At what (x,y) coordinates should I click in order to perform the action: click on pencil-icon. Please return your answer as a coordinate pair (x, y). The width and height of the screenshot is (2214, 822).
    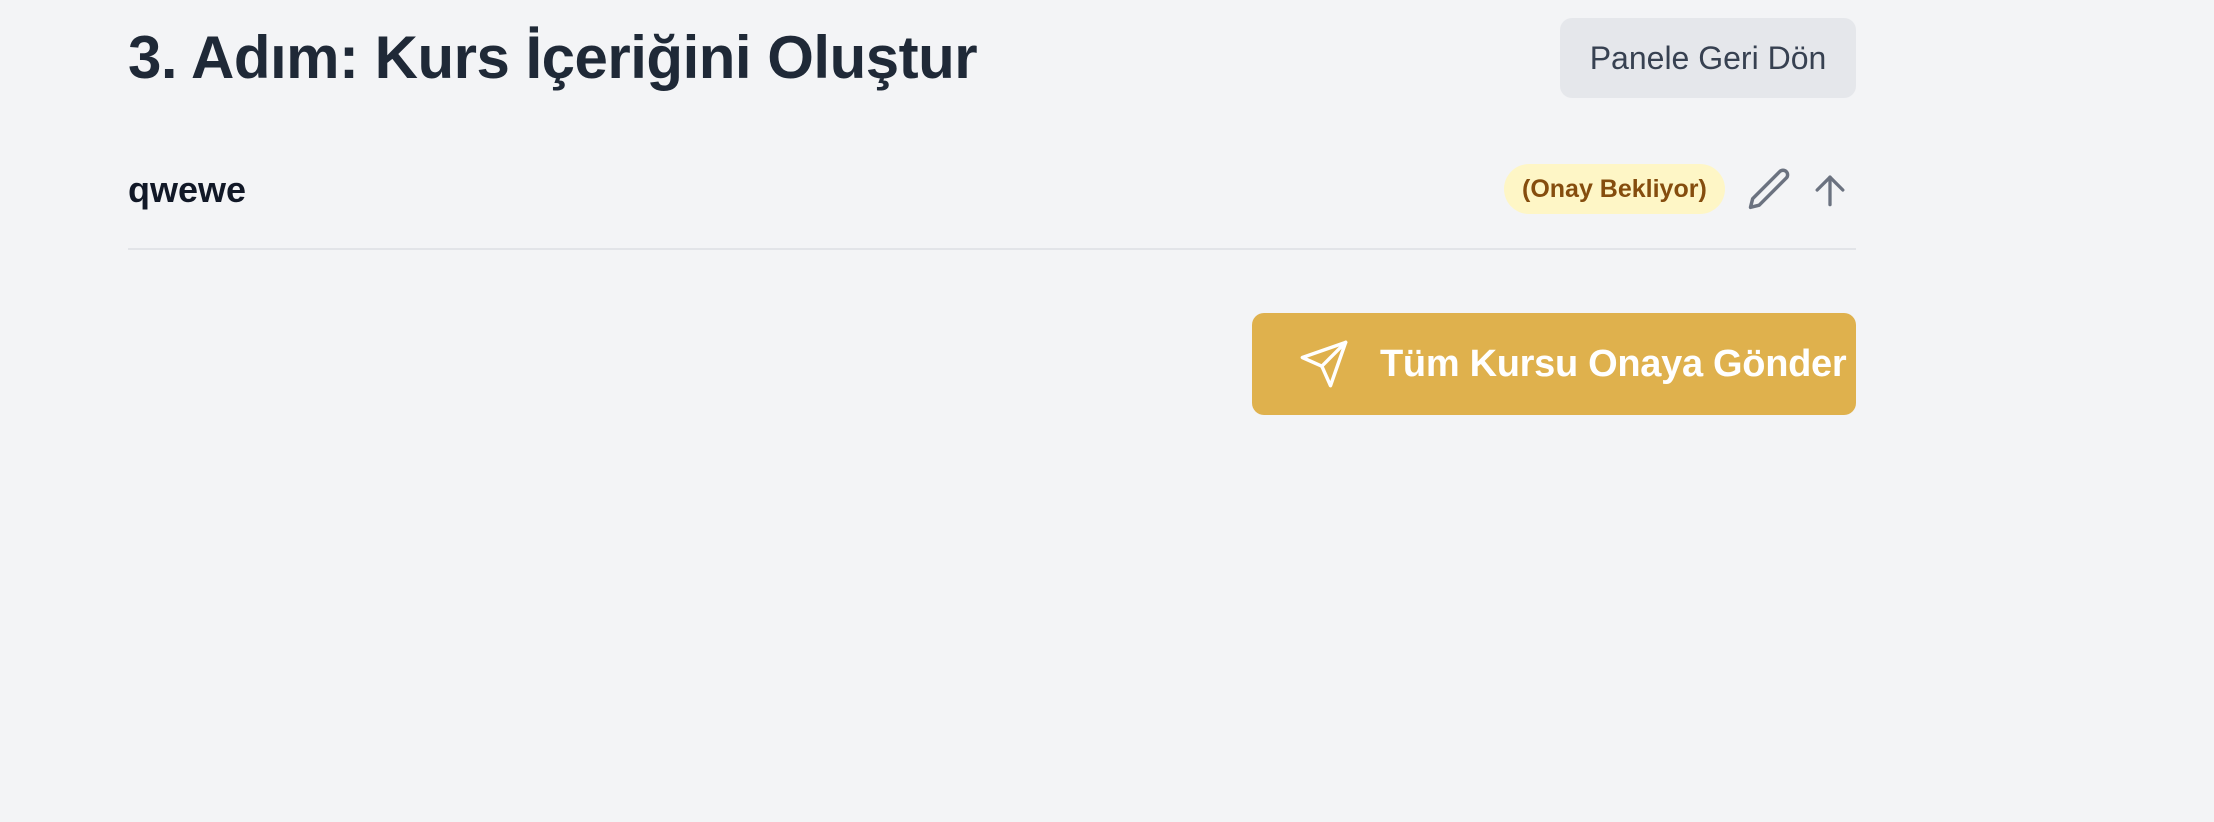
    Looking at the image, I should click on (1769, 189).